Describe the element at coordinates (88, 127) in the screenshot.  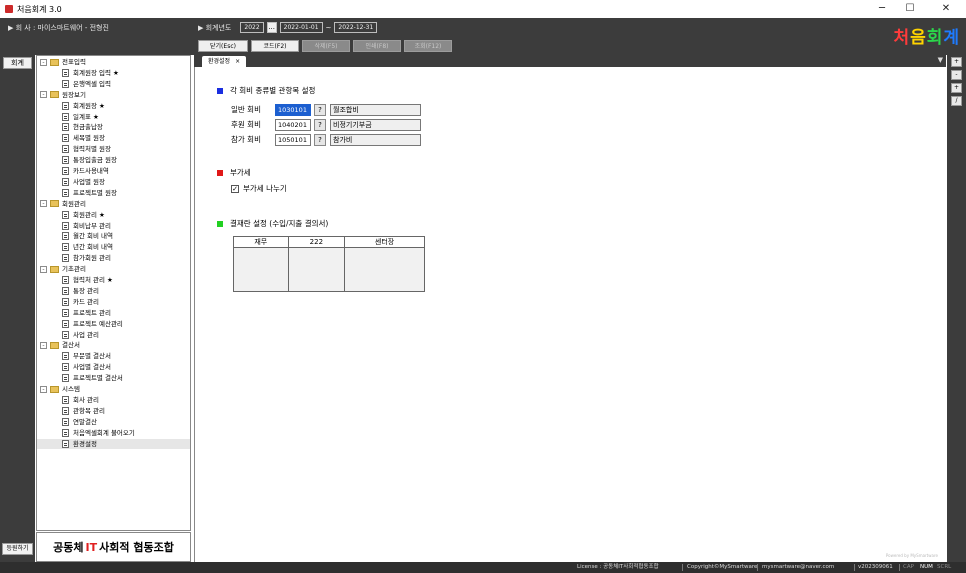
I see `tree-item-label: 현금출납장` at that location.